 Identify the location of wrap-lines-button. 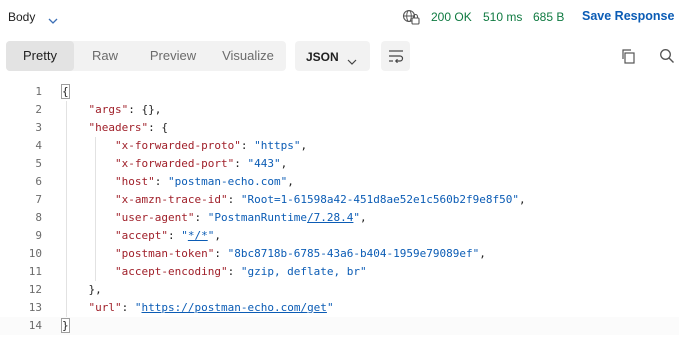
(395, 56).